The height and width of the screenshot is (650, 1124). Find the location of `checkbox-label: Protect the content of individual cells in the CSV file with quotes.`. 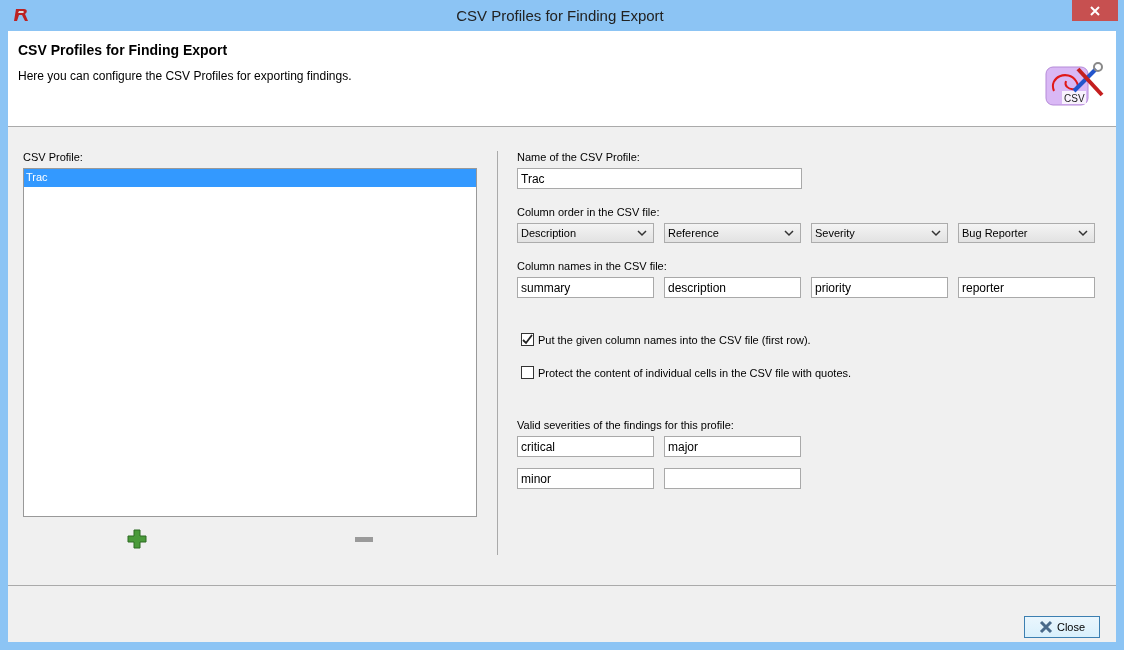

checkbox-label: Protect the content of individual cells in the CSV file with quotes. is located at coordinates (695, 372).